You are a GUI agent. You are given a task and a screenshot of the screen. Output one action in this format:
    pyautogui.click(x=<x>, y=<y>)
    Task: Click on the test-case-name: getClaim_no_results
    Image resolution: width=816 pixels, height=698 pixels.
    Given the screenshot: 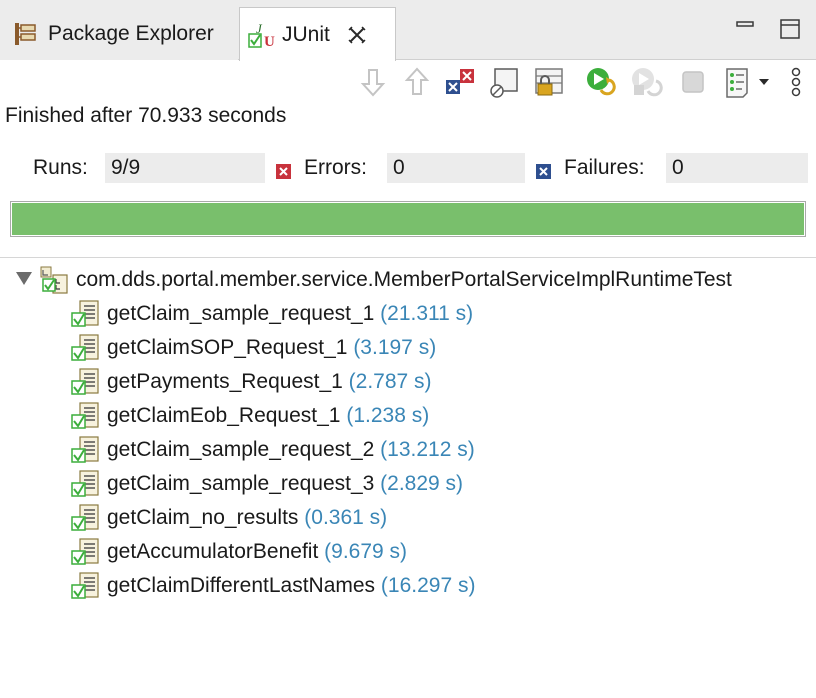 What is the action you would take?
    pyautogui.click(x=203, y=517)
    